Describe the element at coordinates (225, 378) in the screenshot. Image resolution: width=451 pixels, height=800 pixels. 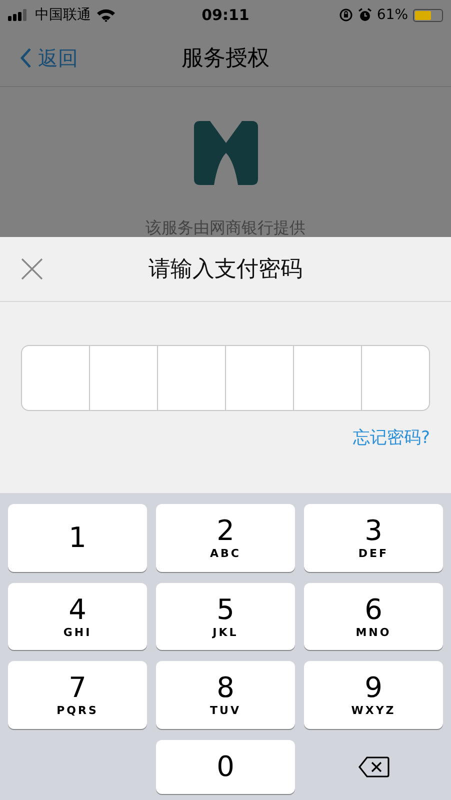
I see `password-field` at that location.